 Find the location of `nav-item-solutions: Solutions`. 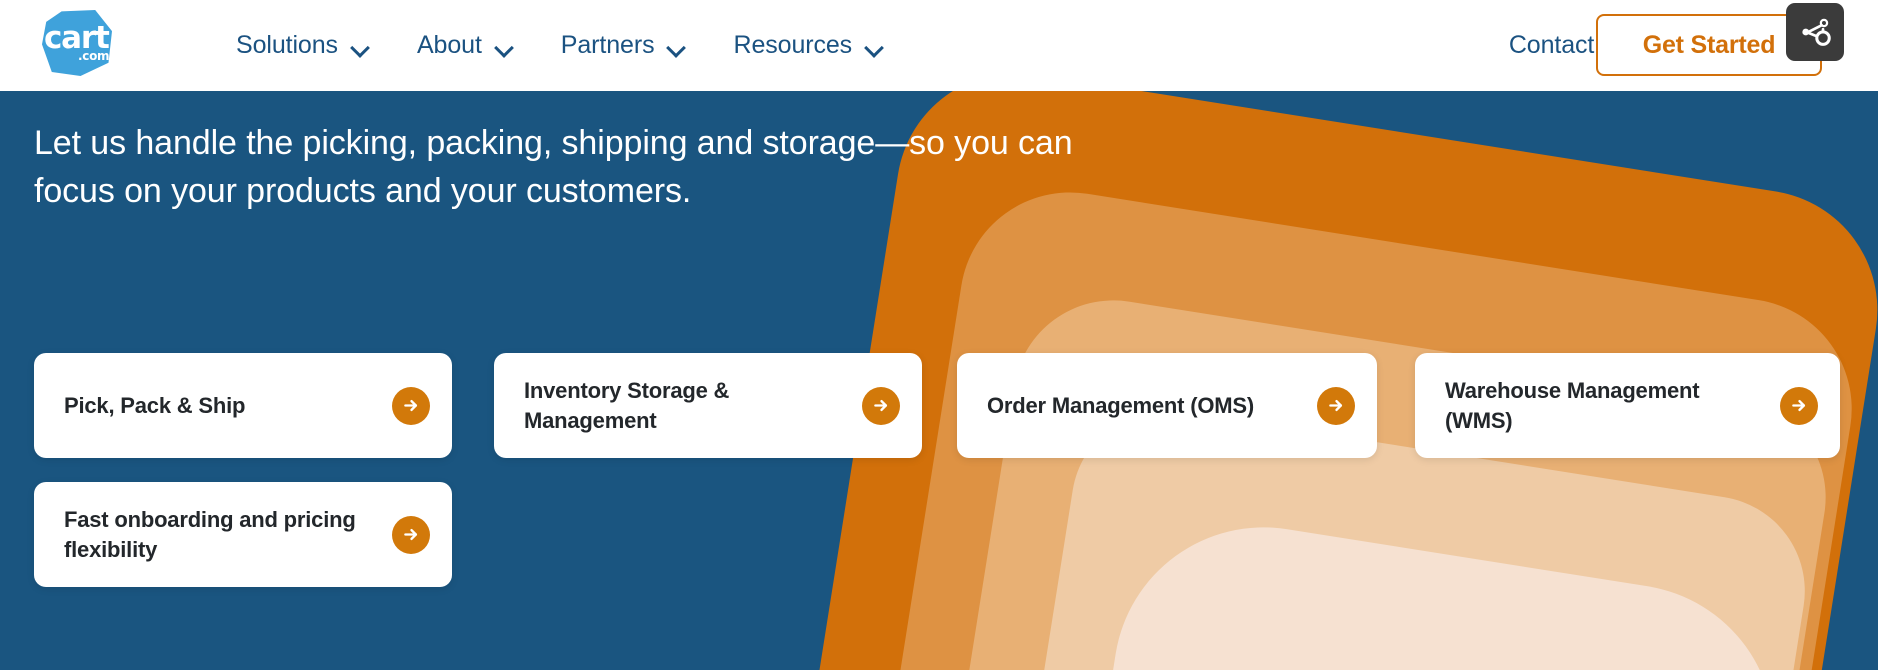

nav-item-solutions: Solutions is located at coordinates (302, 45).